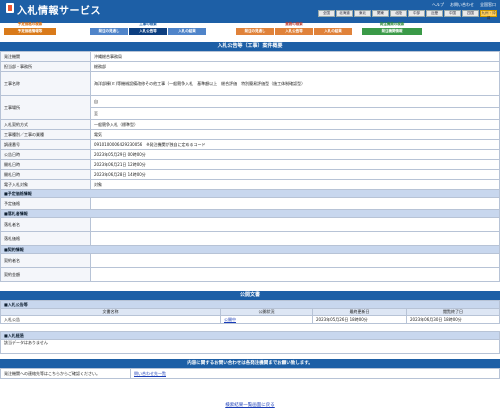 Image resolution: width=500 pixels, height=418 pixels. What do you see at coordinates (109, 31) in the screenshot?
I see `tab-construction-outlook: 発注の見通し` at bounding box center [109, 31].